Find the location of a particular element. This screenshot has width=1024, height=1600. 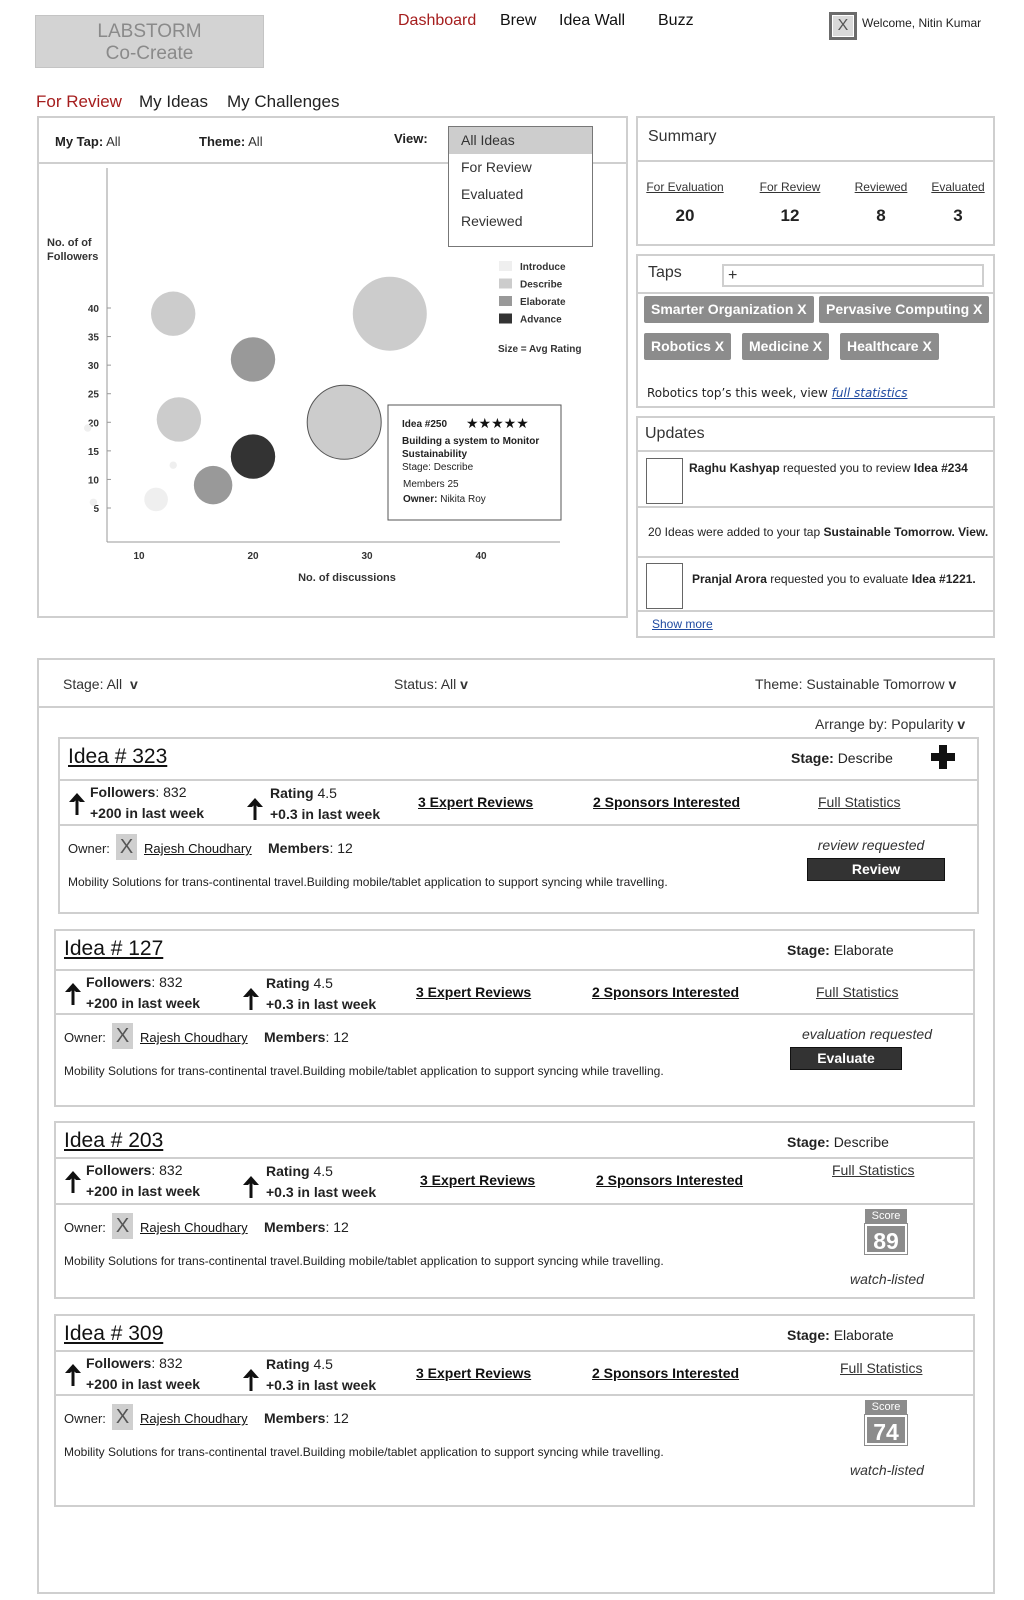

rating-label: Rating is located at coordinates (292, 793).